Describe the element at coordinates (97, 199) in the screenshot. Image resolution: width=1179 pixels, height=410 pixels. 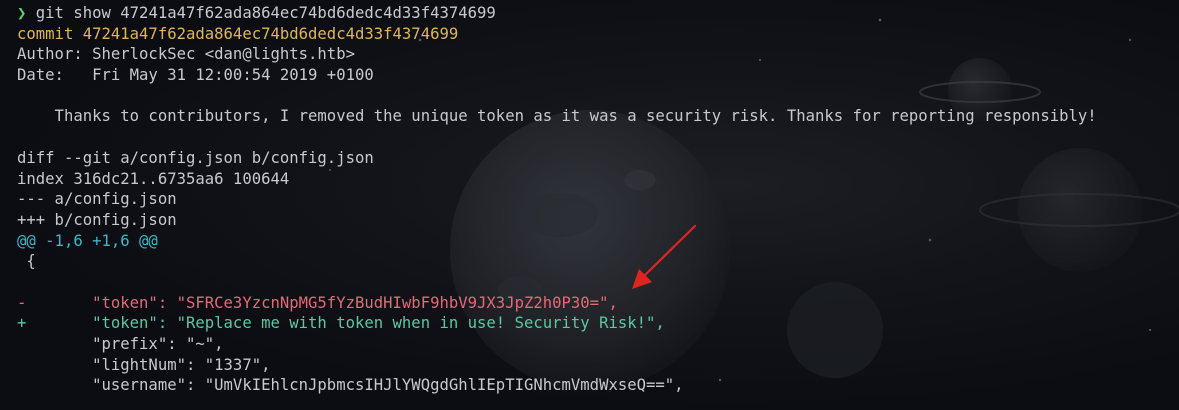
I see `diff-old-file: --- a/config.json` at that location.